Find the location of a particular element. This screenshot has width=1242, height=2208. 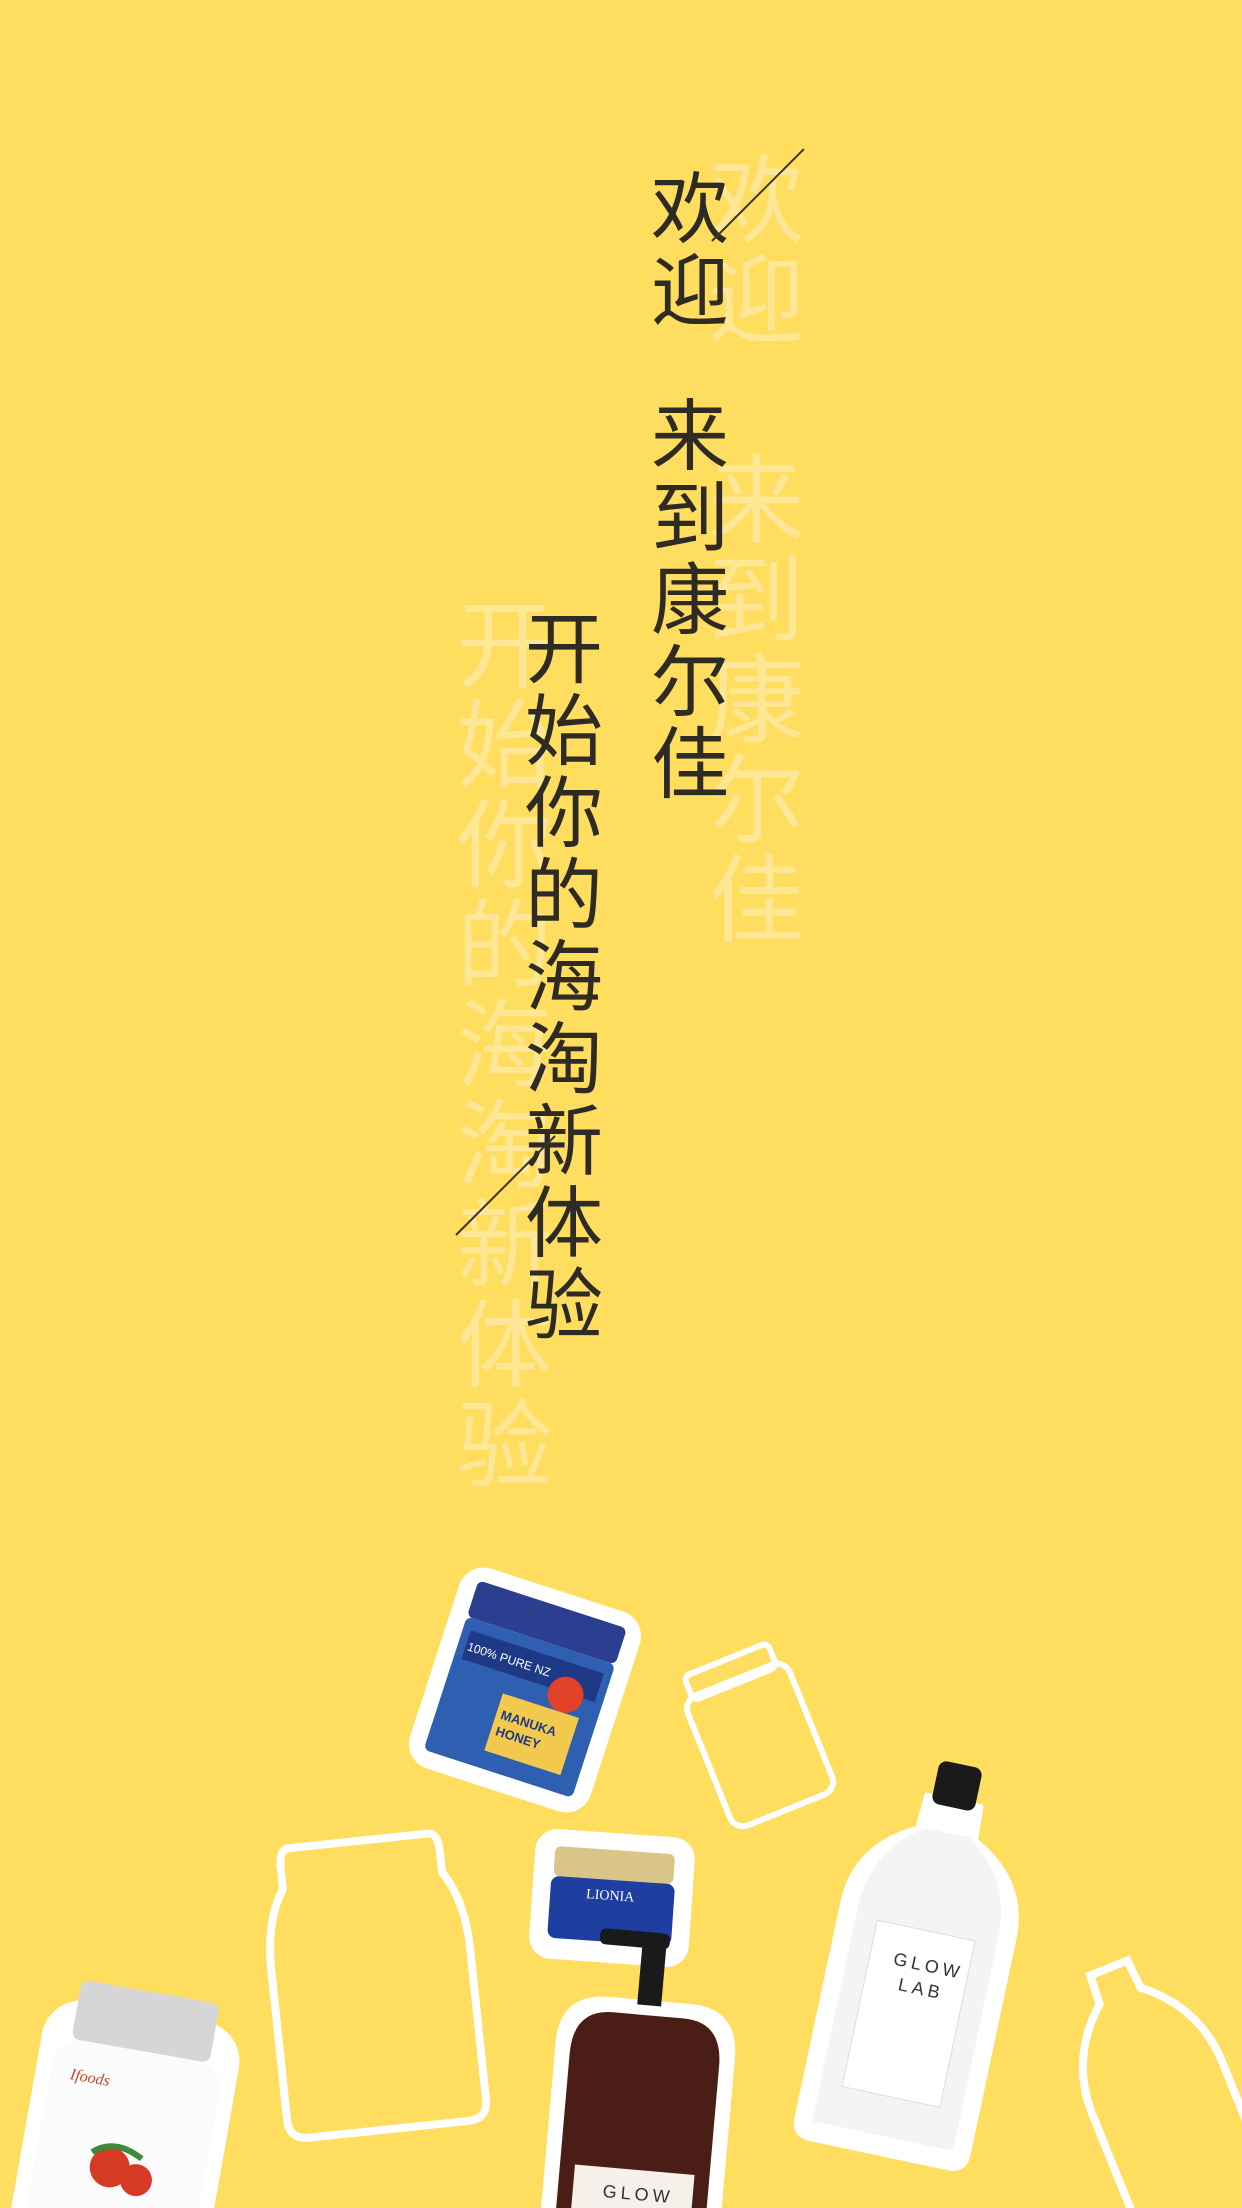

empty-bottle-outline-right is located at coordinates (1160, 2081).